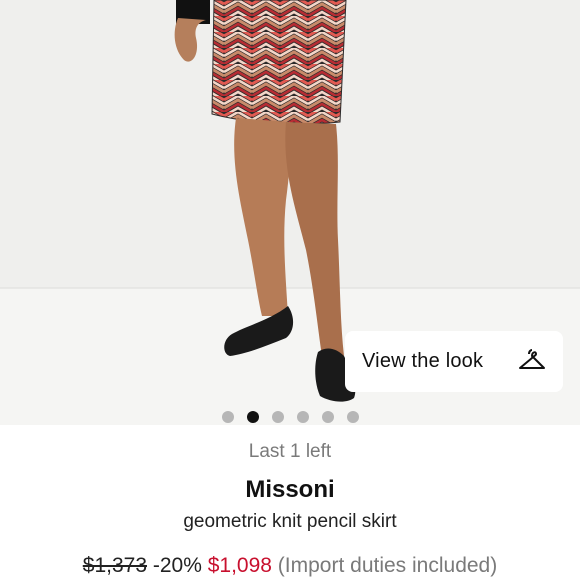  Describe the element at coordinates (114, 565) in the screenshot. I see `original-price: $1,373` at that location.